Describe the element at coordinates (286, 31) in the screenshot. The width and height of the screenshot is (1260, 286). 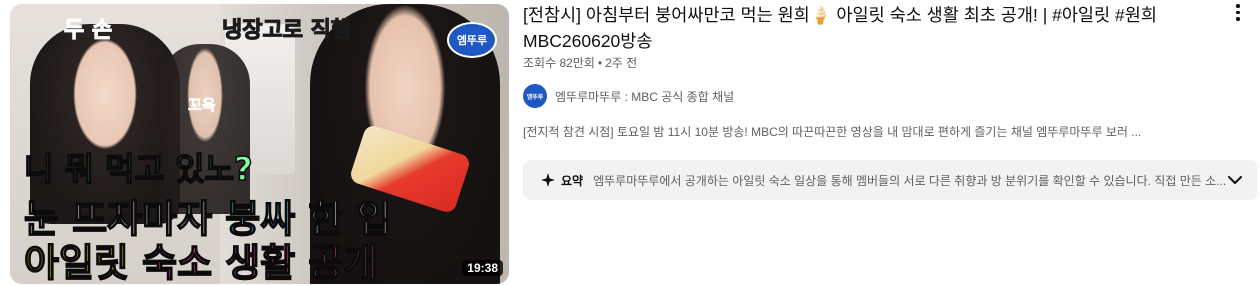
I see `thumbnail-caption-top-right: 냉장고로 직행` at that location.